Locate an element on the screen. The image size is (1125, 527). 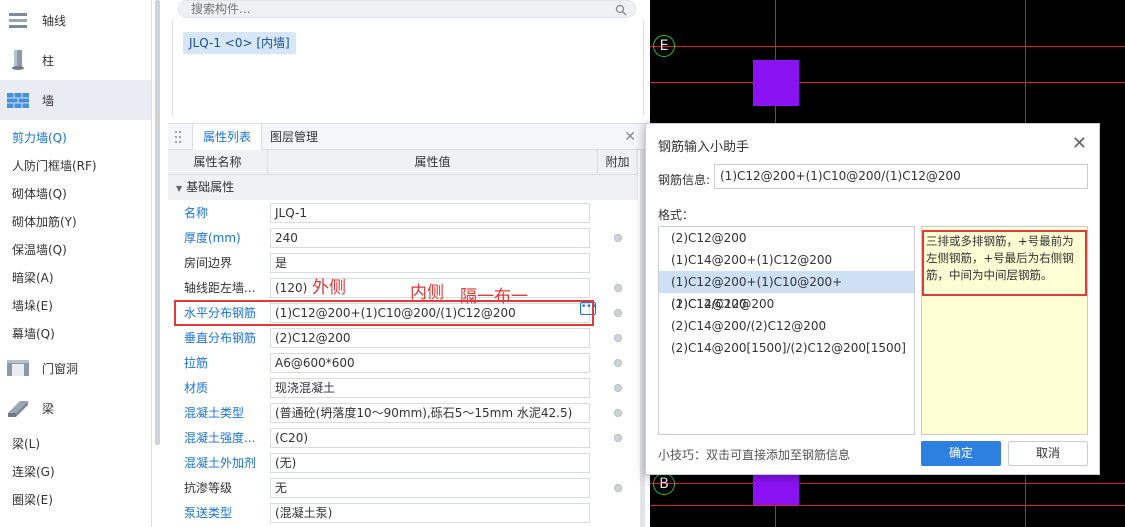
property-row: 房间边界 是 is located at coordinates (403, 262).